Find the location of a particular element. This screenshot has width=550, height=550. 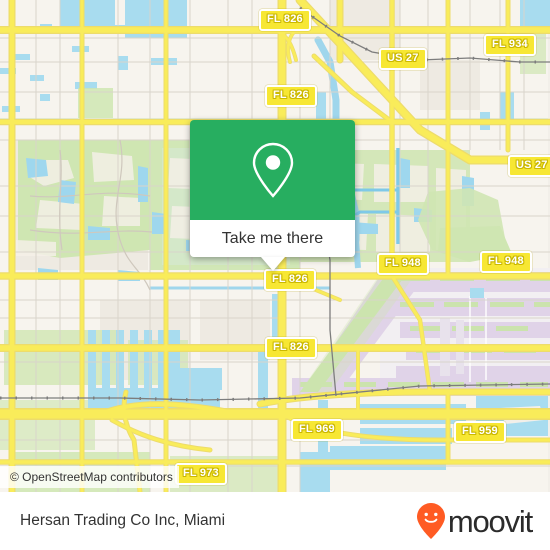

road-shield: FL 969 is located at coordinates (317, 430).